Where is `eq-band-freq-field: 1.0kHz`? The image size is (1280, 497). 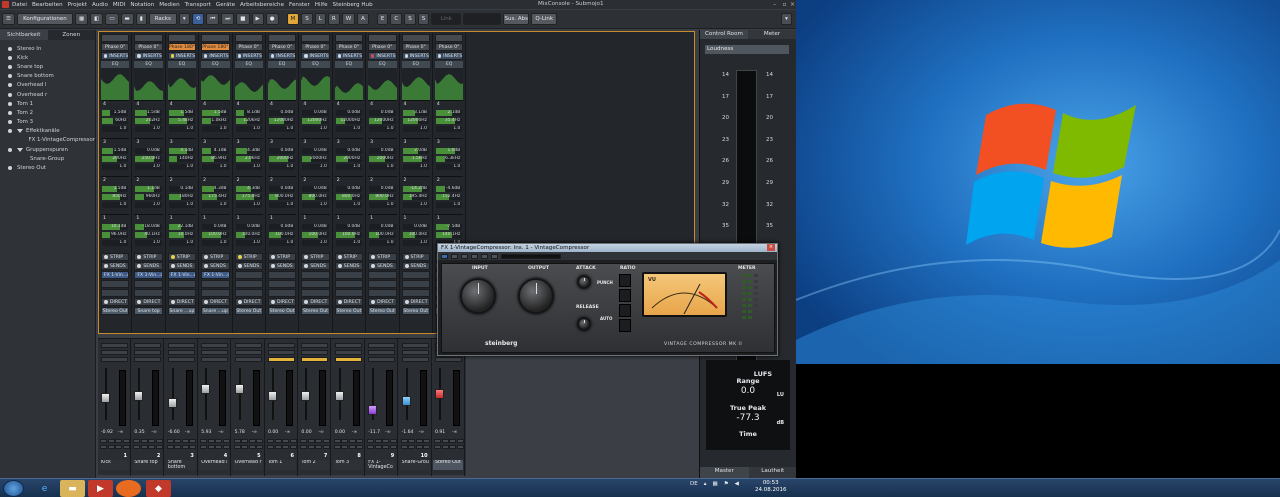
eq-band-freq-field: 1.0kHz is located at coordinates (215, 121).